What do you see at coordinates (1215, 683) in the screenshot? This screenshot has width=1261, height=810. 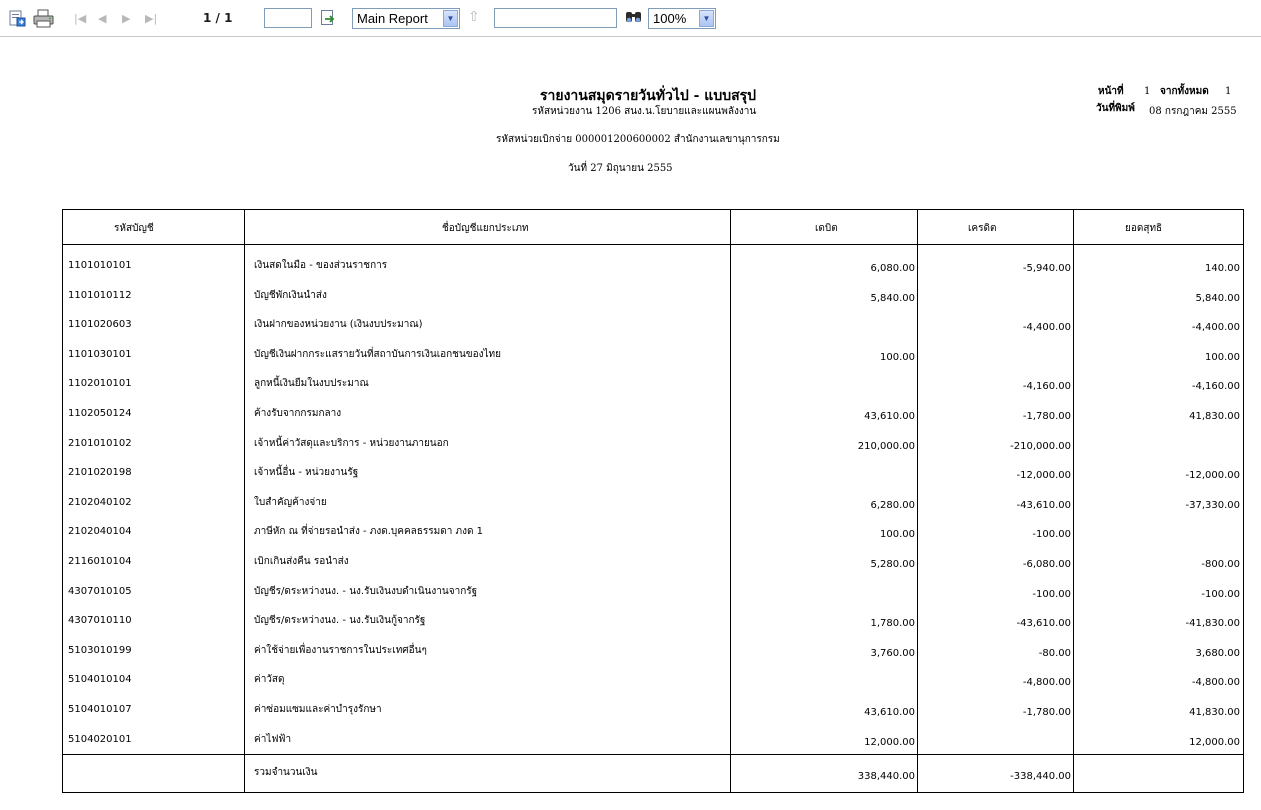 I see `net-cell: -4,800.00` at bounding box center [1215, 683].